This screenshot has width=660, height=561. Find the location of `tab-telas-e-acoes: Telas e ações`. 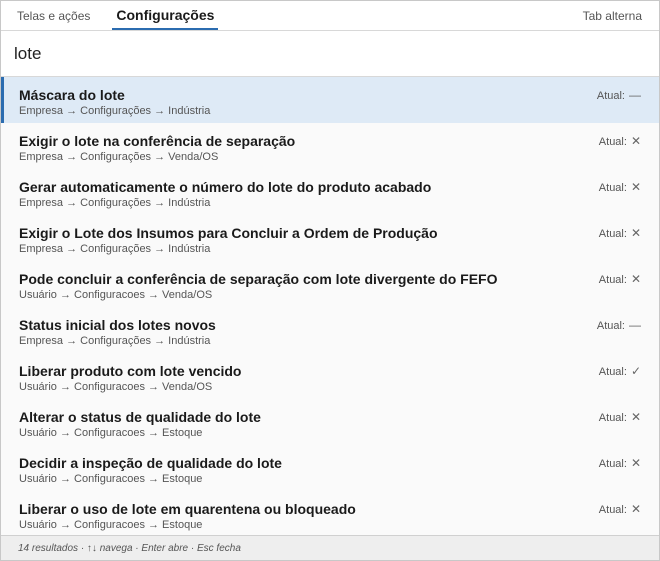

tab-telas-e-acoes: Telas e ações is located at coordinates (53, 15).